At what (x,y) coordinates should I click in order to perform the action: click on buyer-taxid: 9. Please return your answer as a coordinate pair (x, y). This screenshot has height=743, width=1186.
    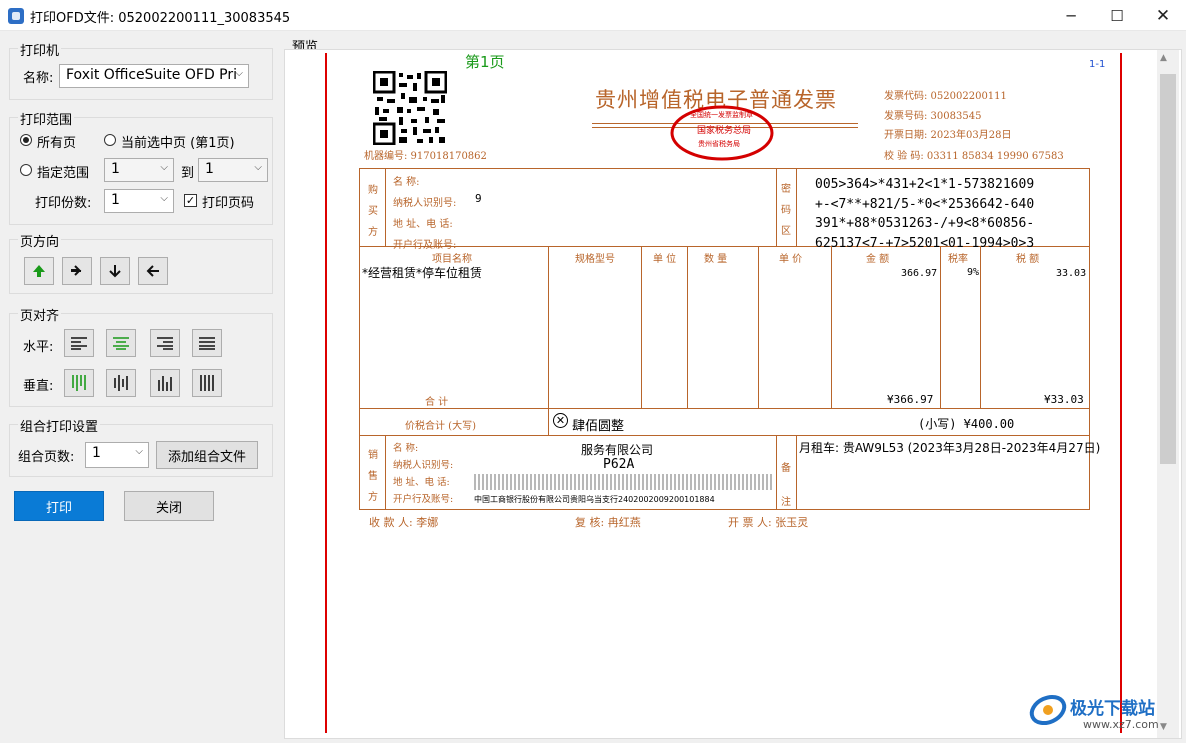
    Looking at the image, I should click on (478, 198).